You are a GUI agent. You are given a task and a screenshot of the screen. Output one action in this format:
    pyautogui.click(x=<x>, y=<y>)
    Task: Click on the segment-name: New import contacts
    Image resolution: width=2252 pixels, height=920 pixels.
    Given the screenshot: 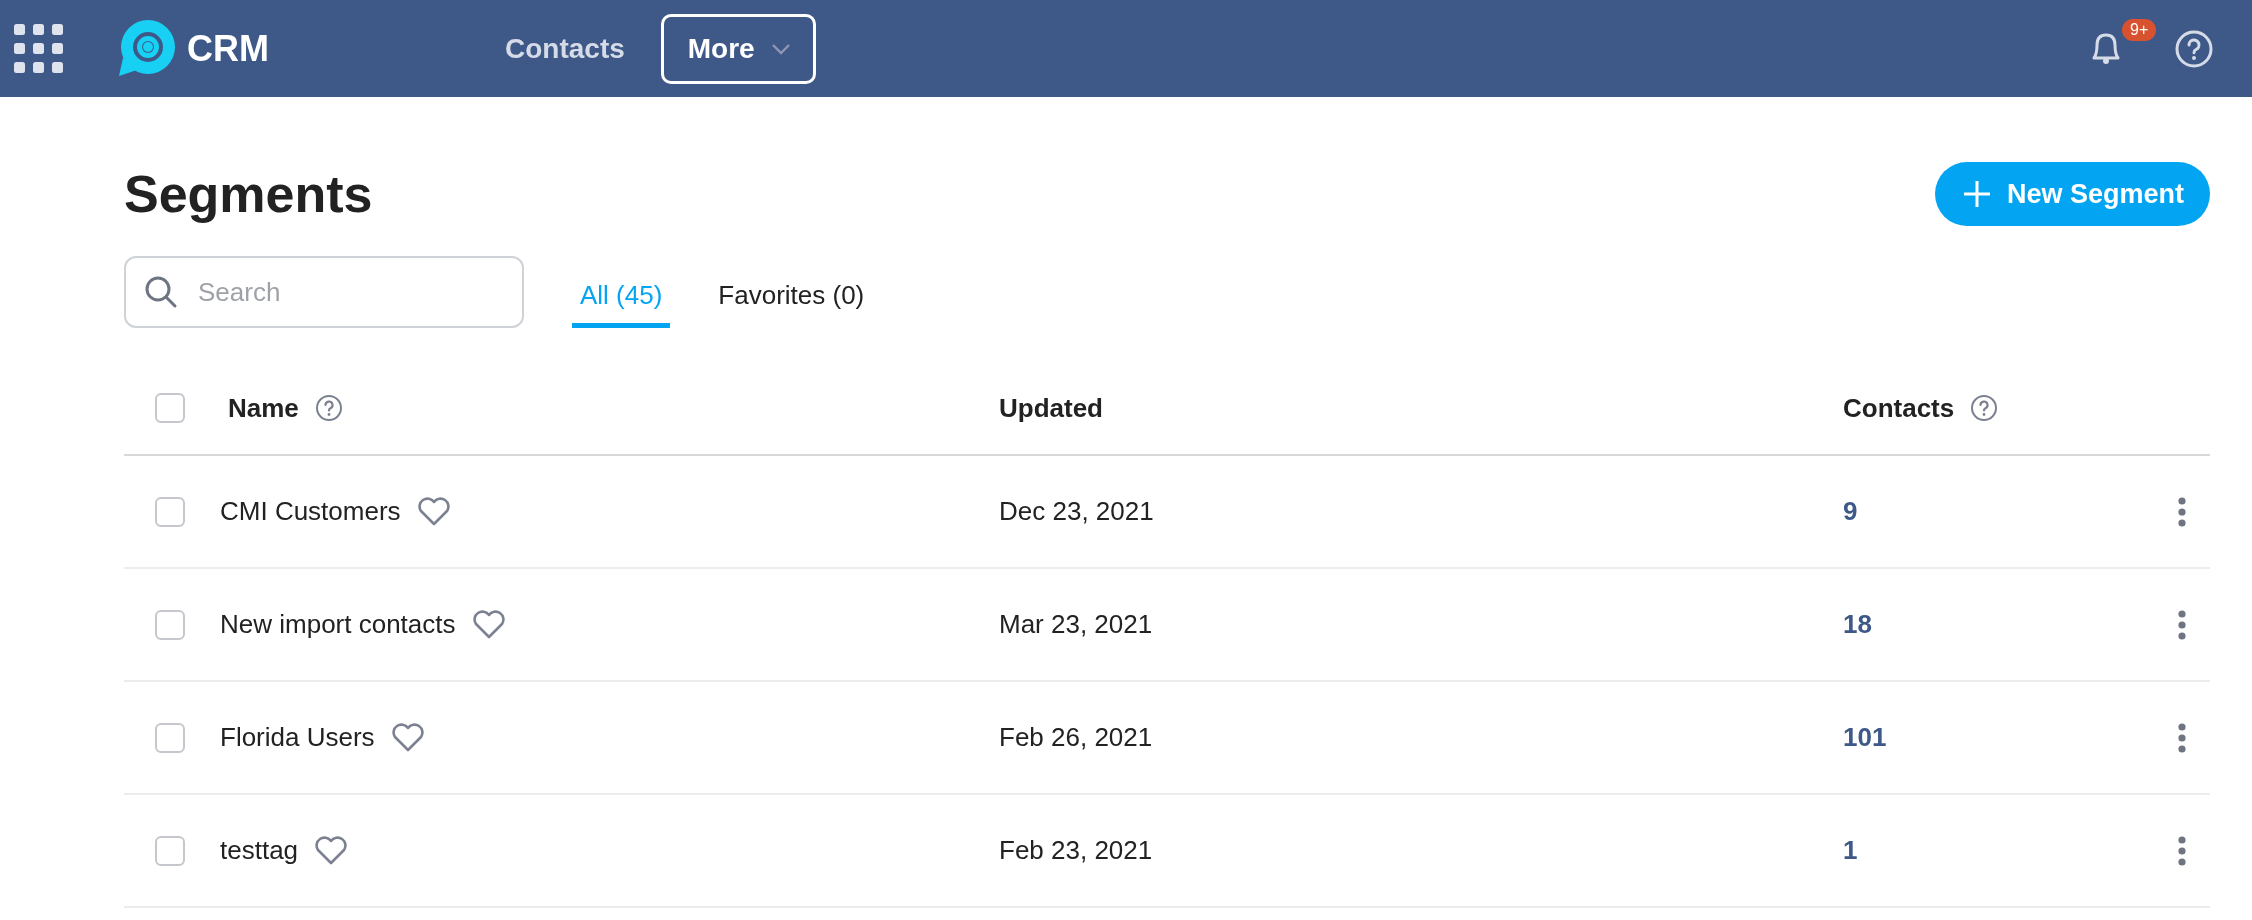 What is the action you would take?
    pyautogui.click(x=338, y=624)
    